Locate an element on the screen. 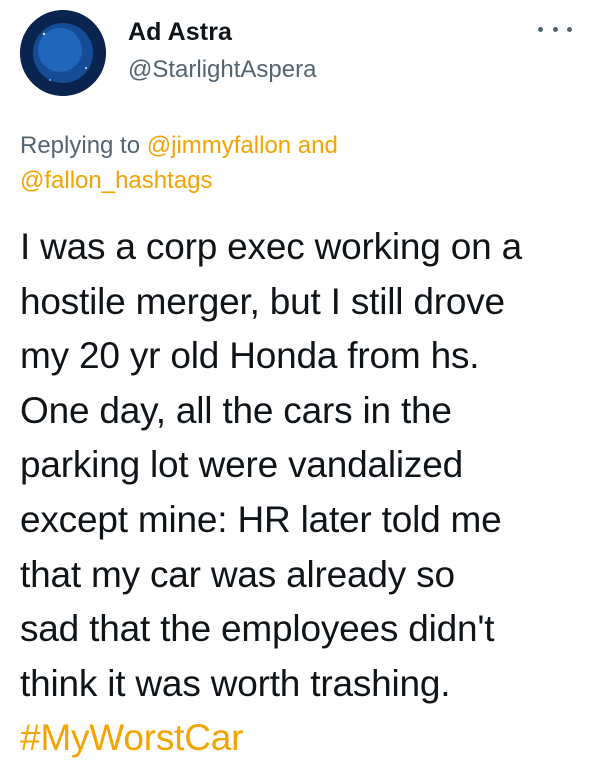 The height and width of the screenshot is (775, 599). tweet-body-line: parking lot were vandalized is located at coordinates (241, 465).